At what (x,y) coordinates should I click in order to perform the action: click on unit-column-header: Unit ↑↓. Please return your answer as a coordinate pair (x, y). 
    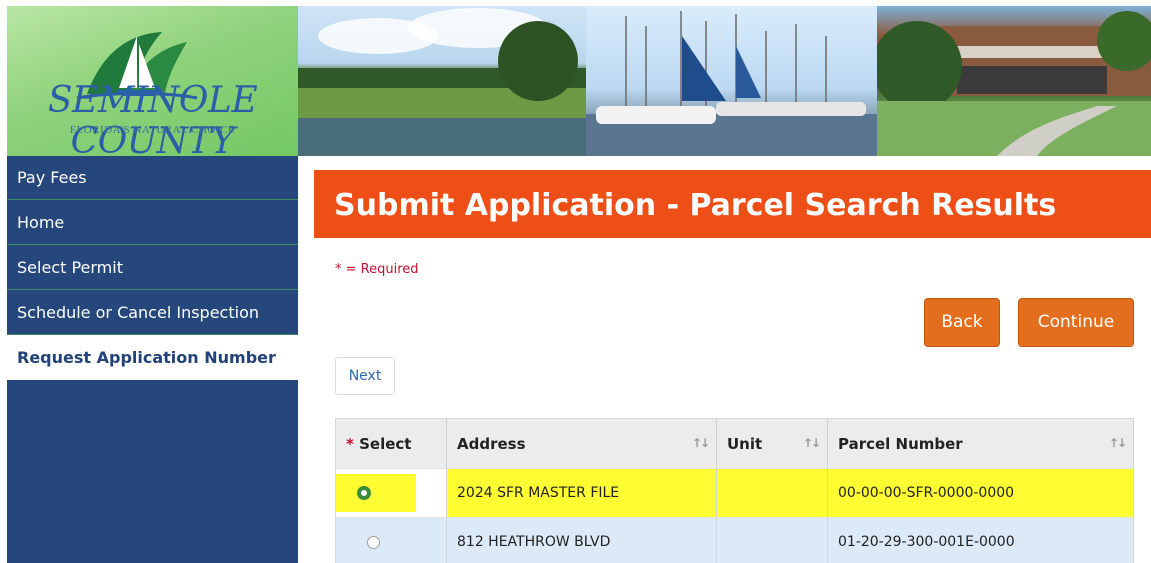
    Looking at the image, I should click on (772, 443).